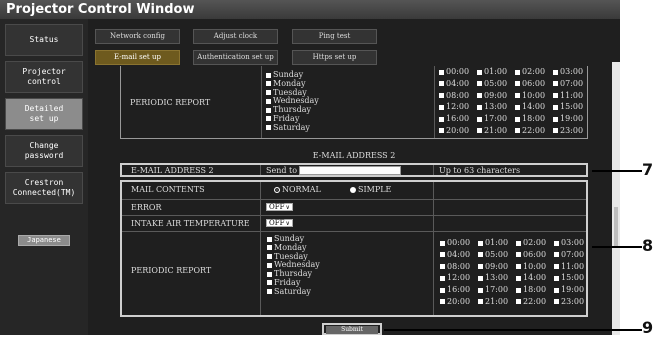 This screenshot has width=656, height=337. I want to click on scrollbar-thumb, so click(616, 227).